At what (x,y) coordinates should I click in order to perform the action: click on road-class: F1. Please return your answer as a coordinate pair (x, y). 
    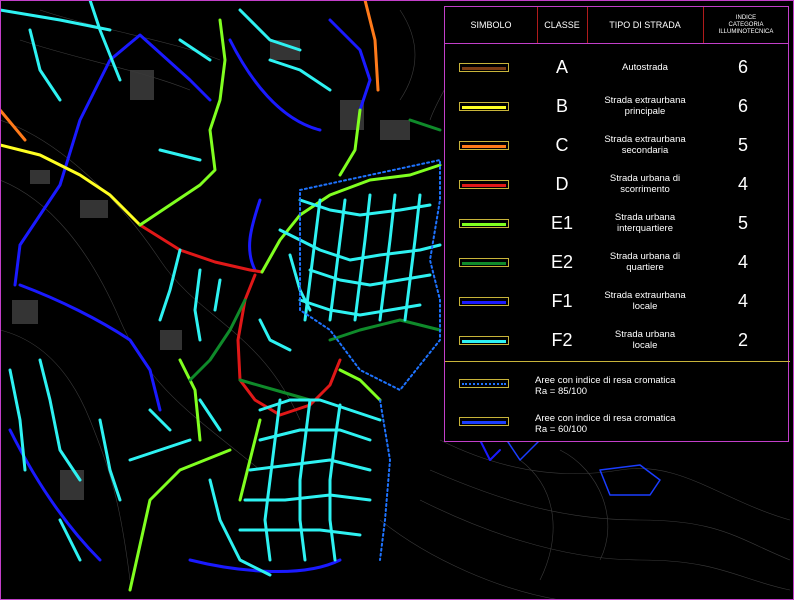
    Looking at the image, I should click on (562, 301).